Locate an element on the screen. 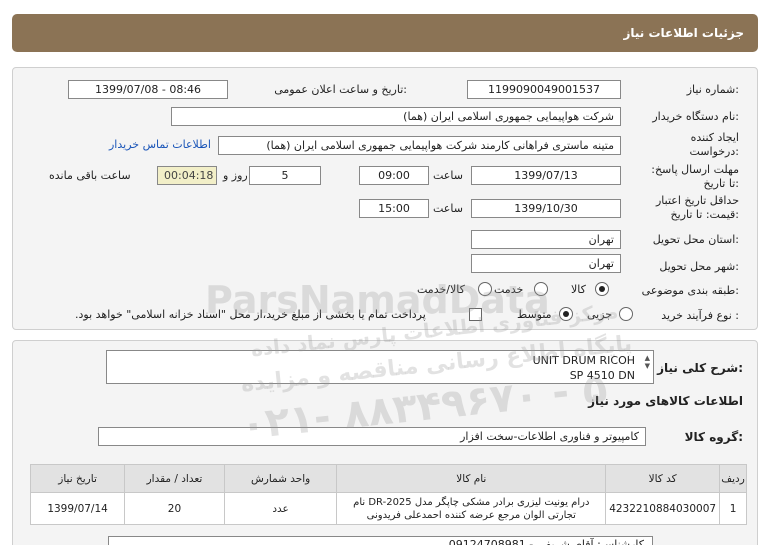 This screenshot has width=770, height=545. city-field: تهران is located at coordinates (546, 263).